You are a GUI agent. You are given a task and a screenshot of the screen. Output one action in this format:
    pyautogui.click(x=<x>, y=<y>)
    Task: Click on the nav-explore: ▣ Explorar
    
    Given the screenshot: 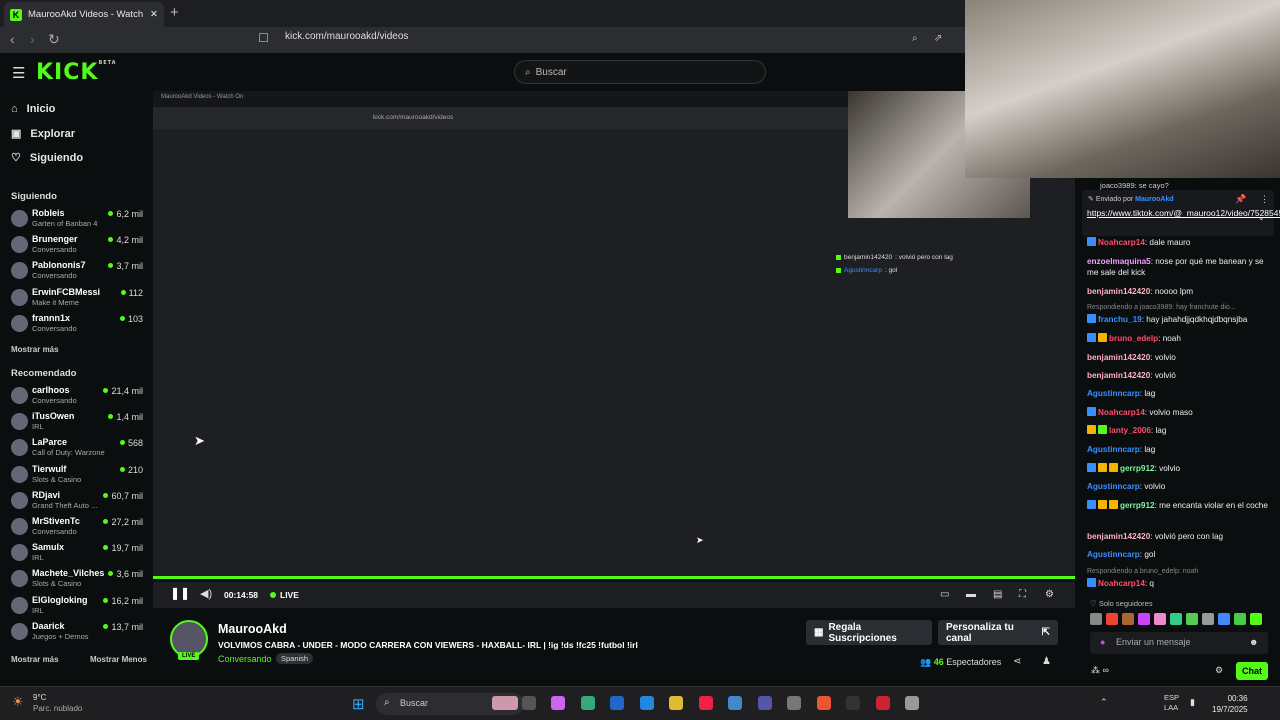 What is the action you would take?
    pyautogui.click(x=43, y=134)
    